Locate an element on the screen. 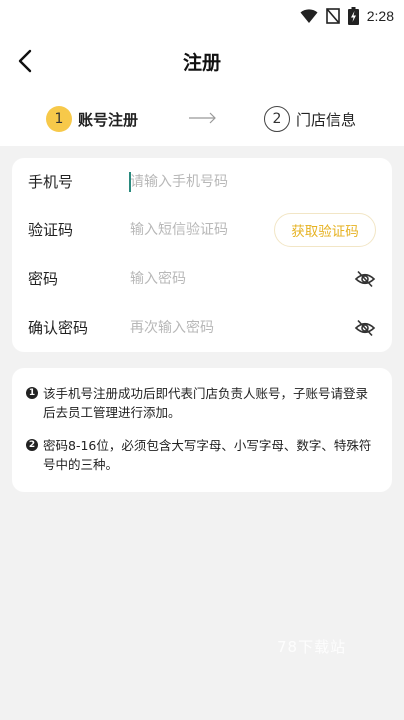 The height and width of the screenshot is (720, 404). step-account-register: 1 账号注册 is located at coordinates (92, 119).